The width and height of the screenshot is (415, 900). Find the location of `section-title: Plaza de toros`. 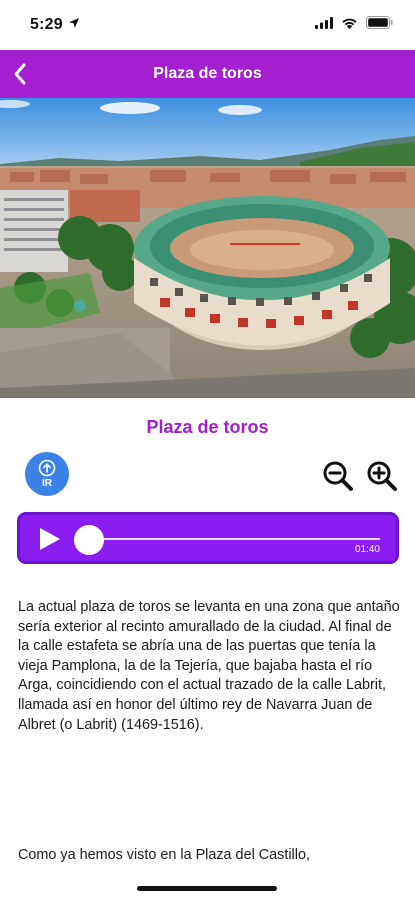

section-title: Plaza de toros is located at coordinates (207, 427).